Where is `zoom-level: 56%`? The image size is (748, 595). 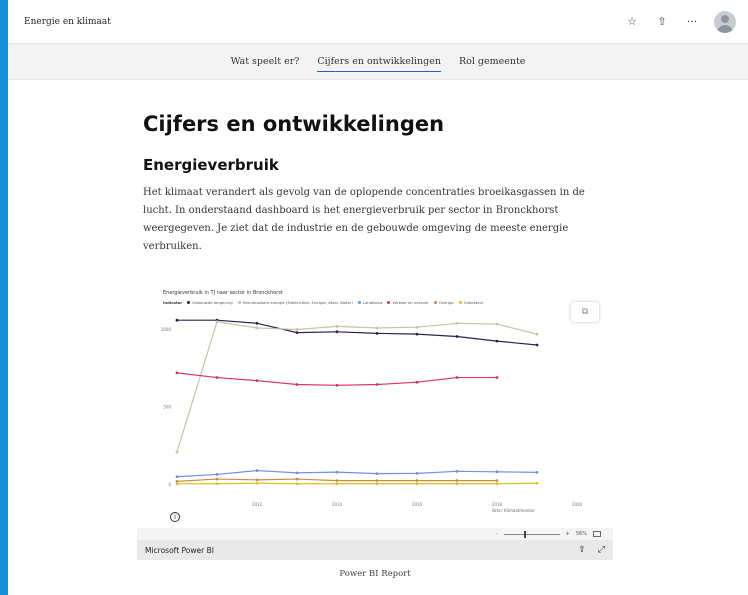
zoom-level: 56% is located at coordinates (581, 534).